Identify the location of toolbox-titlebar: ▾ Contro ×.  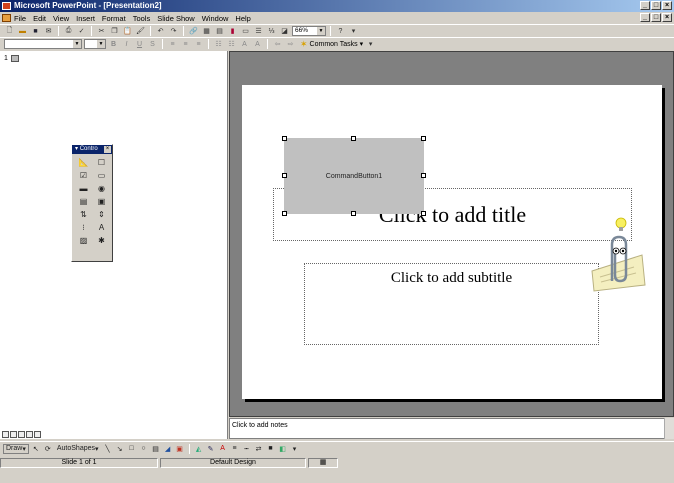
(92, 149).